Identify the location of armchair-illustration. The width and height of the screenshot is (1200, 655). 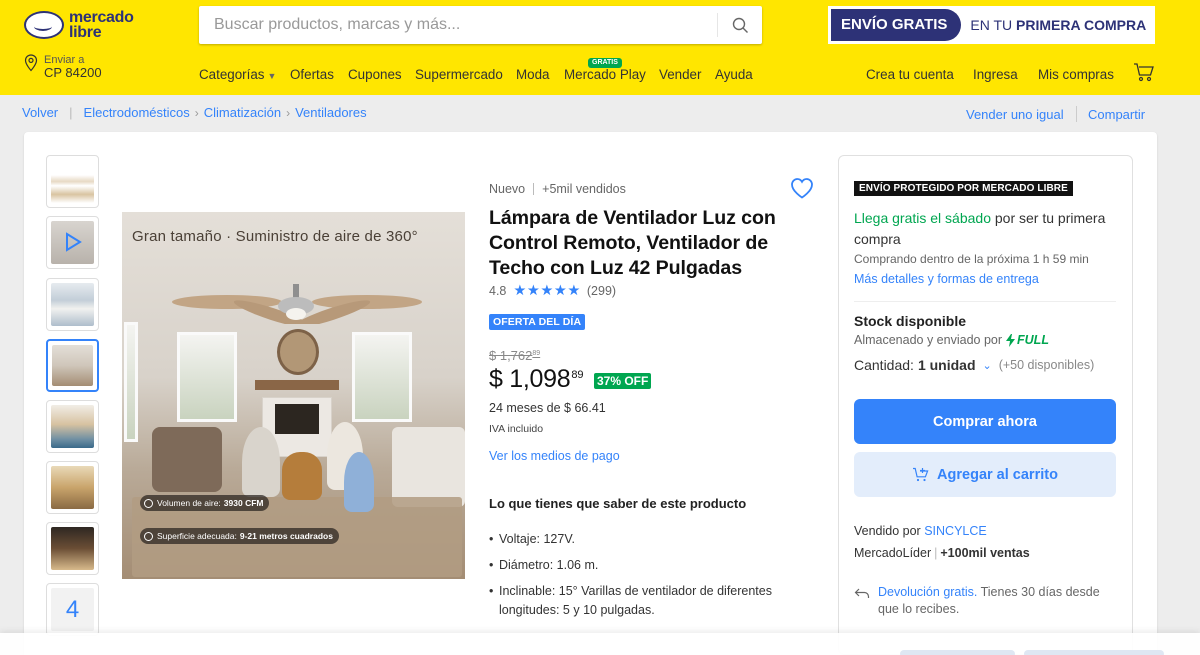
(187, 459).